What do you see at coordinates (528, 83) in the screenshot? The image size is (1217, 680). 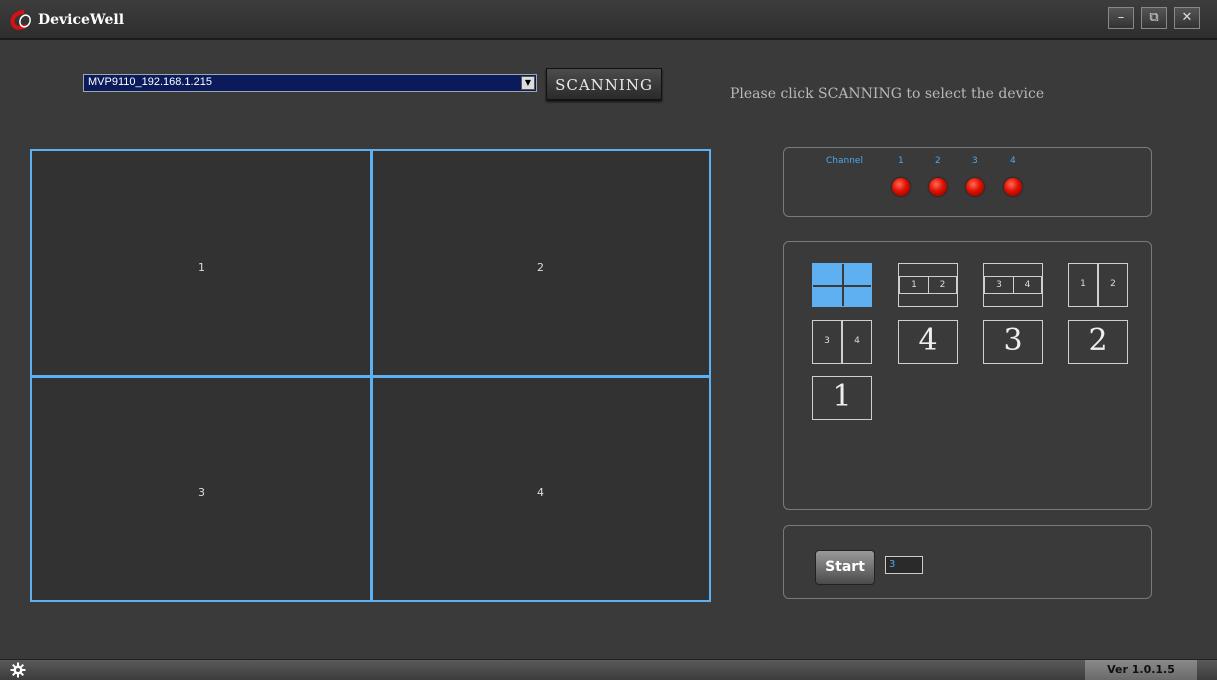 I see `chevron-down-icon: ▼` at bounding box center [528, 83].